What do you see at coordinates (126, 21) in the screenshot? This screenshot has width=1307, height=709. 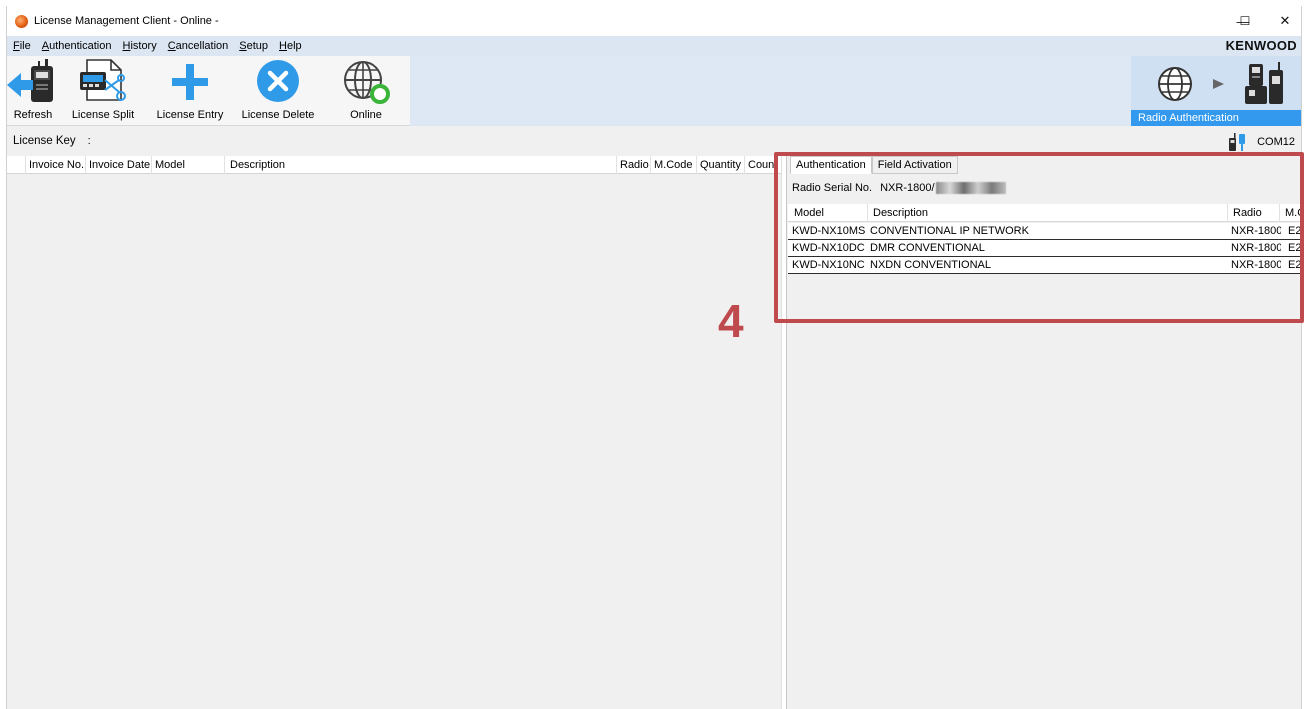 I see `window-title: License Management Client - Online -` at bounding box center [126, 21].